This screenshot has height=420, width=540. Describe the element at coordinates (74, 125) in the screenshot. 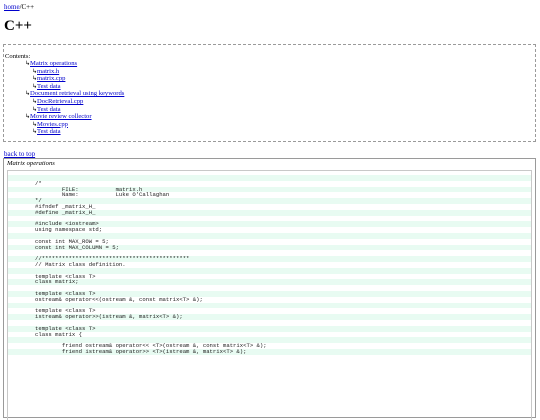

I see `contents-item: ↳Movies.cpp` at that location.